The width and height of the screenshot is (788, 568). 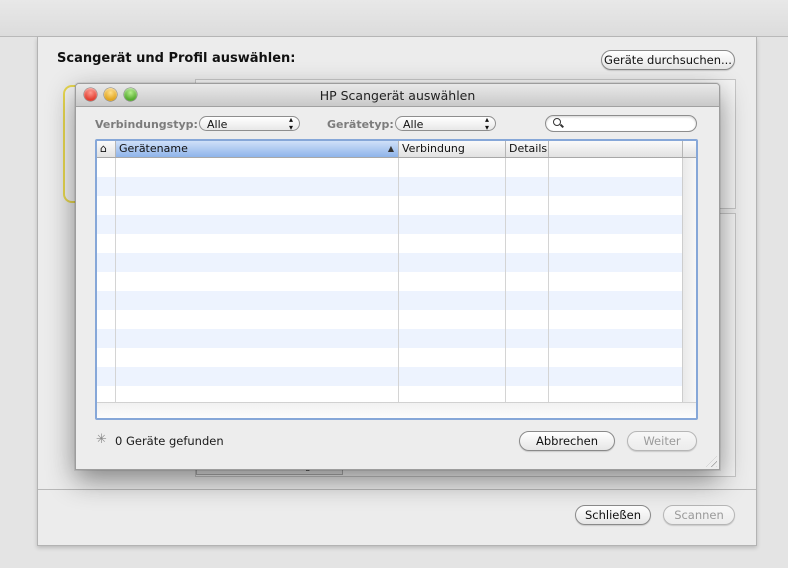 I want to click on parent-window-title: Scangerät und Profil auswählen:, so click(x=176, y=58).